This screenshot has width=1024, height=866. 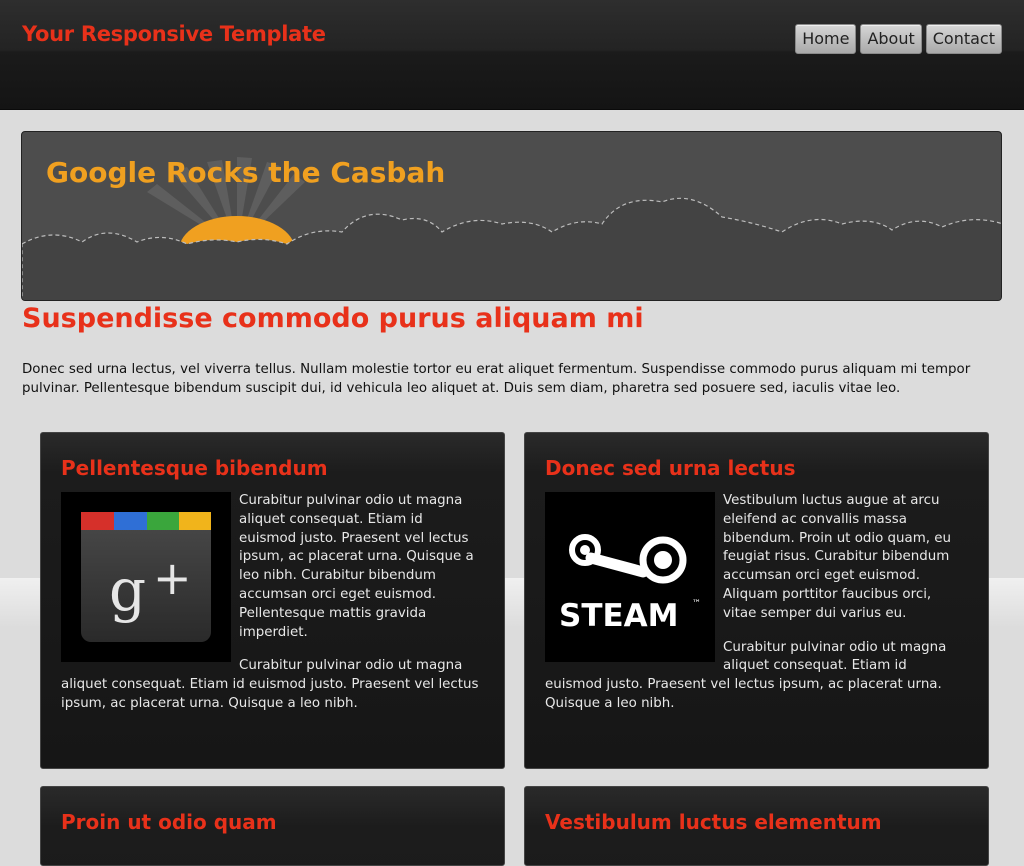 What do you see at coordinates (963, 39) in the screenshot?
I see `nav-contact-button: Contact` at bounding box center [963, 39].